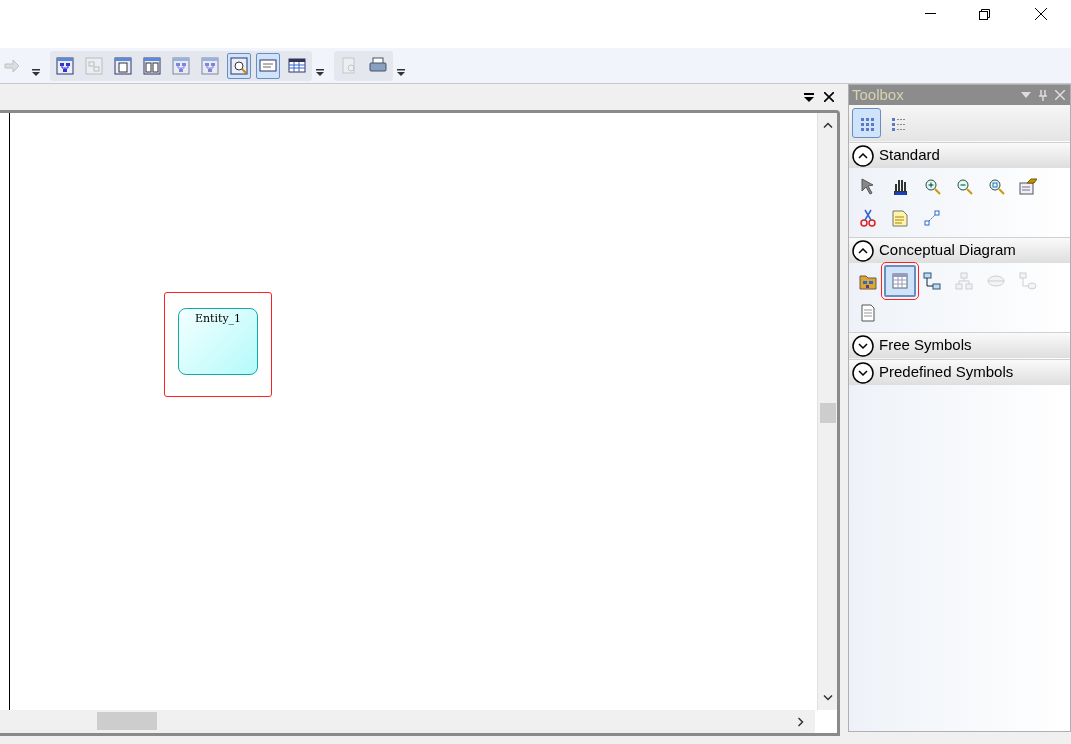 The width and height of the screenshot is (1071, 744). Describe the element at coordinates (868, 218) in the screenshot. I see `scissors-icon` at that location.